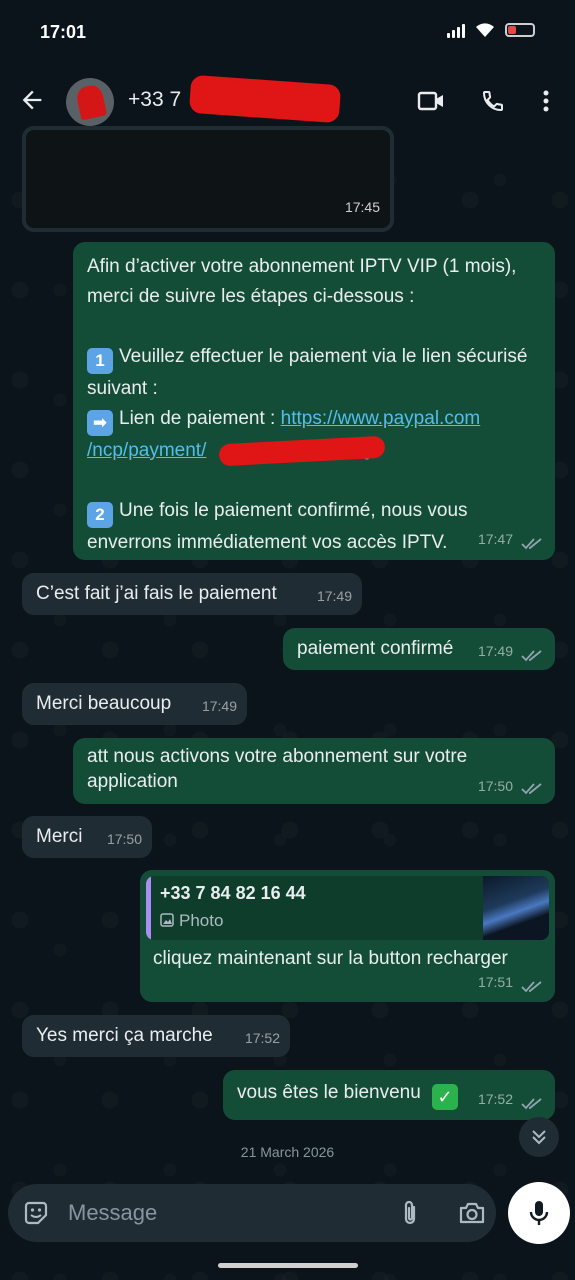  I want to click on payment-link-continued: /ncp/payment/, so click(146, 450).